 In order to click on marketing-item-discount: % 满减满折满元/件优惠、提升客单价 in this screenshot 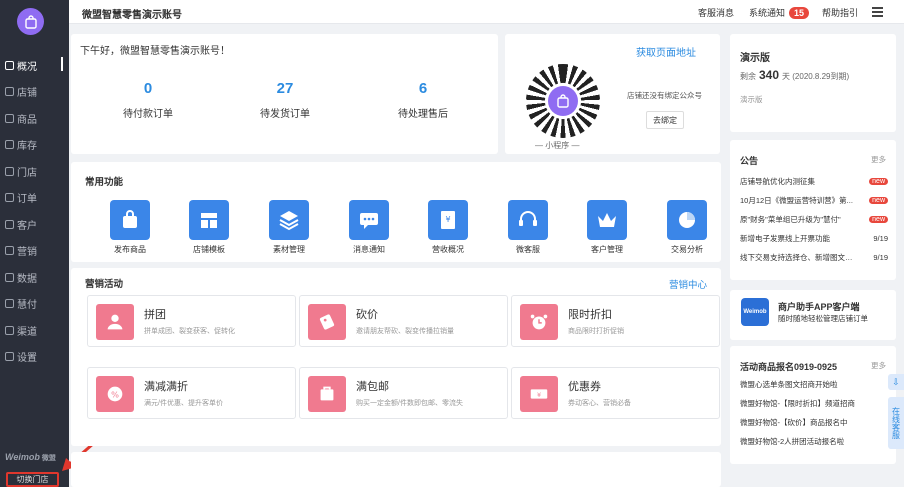, I will do `click(191, 393)`.